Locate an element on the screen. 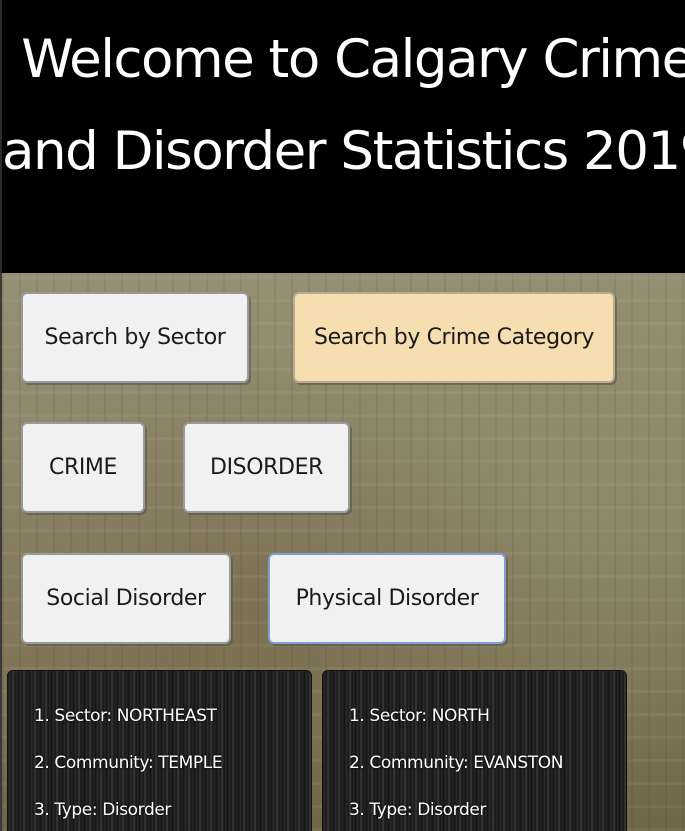  crime-button: CRIME is located at coordinates (83, 467).